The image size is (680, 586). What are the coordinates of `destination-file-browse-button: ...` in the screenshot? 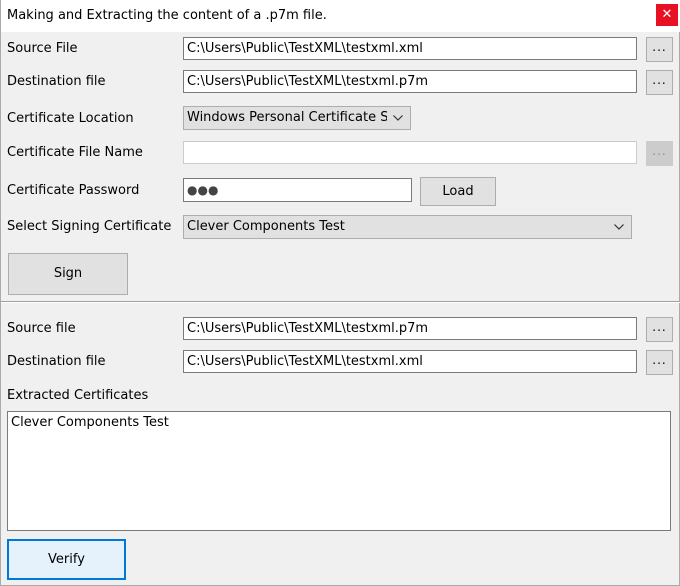 It's located at (659, 82).